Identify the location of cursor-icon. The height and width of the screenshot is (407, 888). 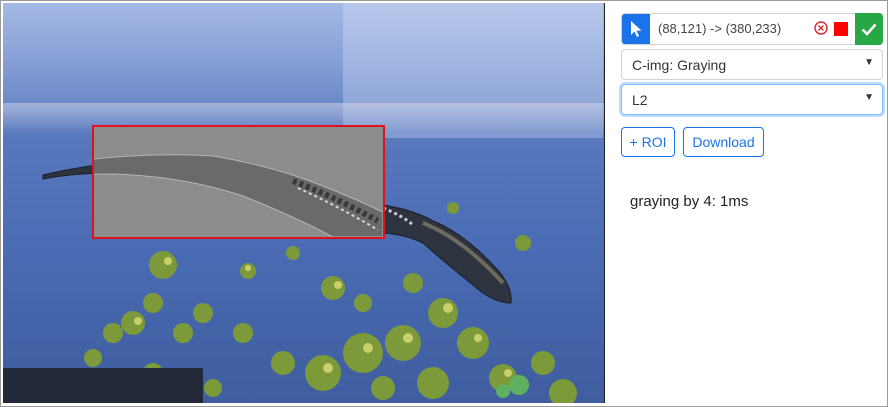
(636, 29).